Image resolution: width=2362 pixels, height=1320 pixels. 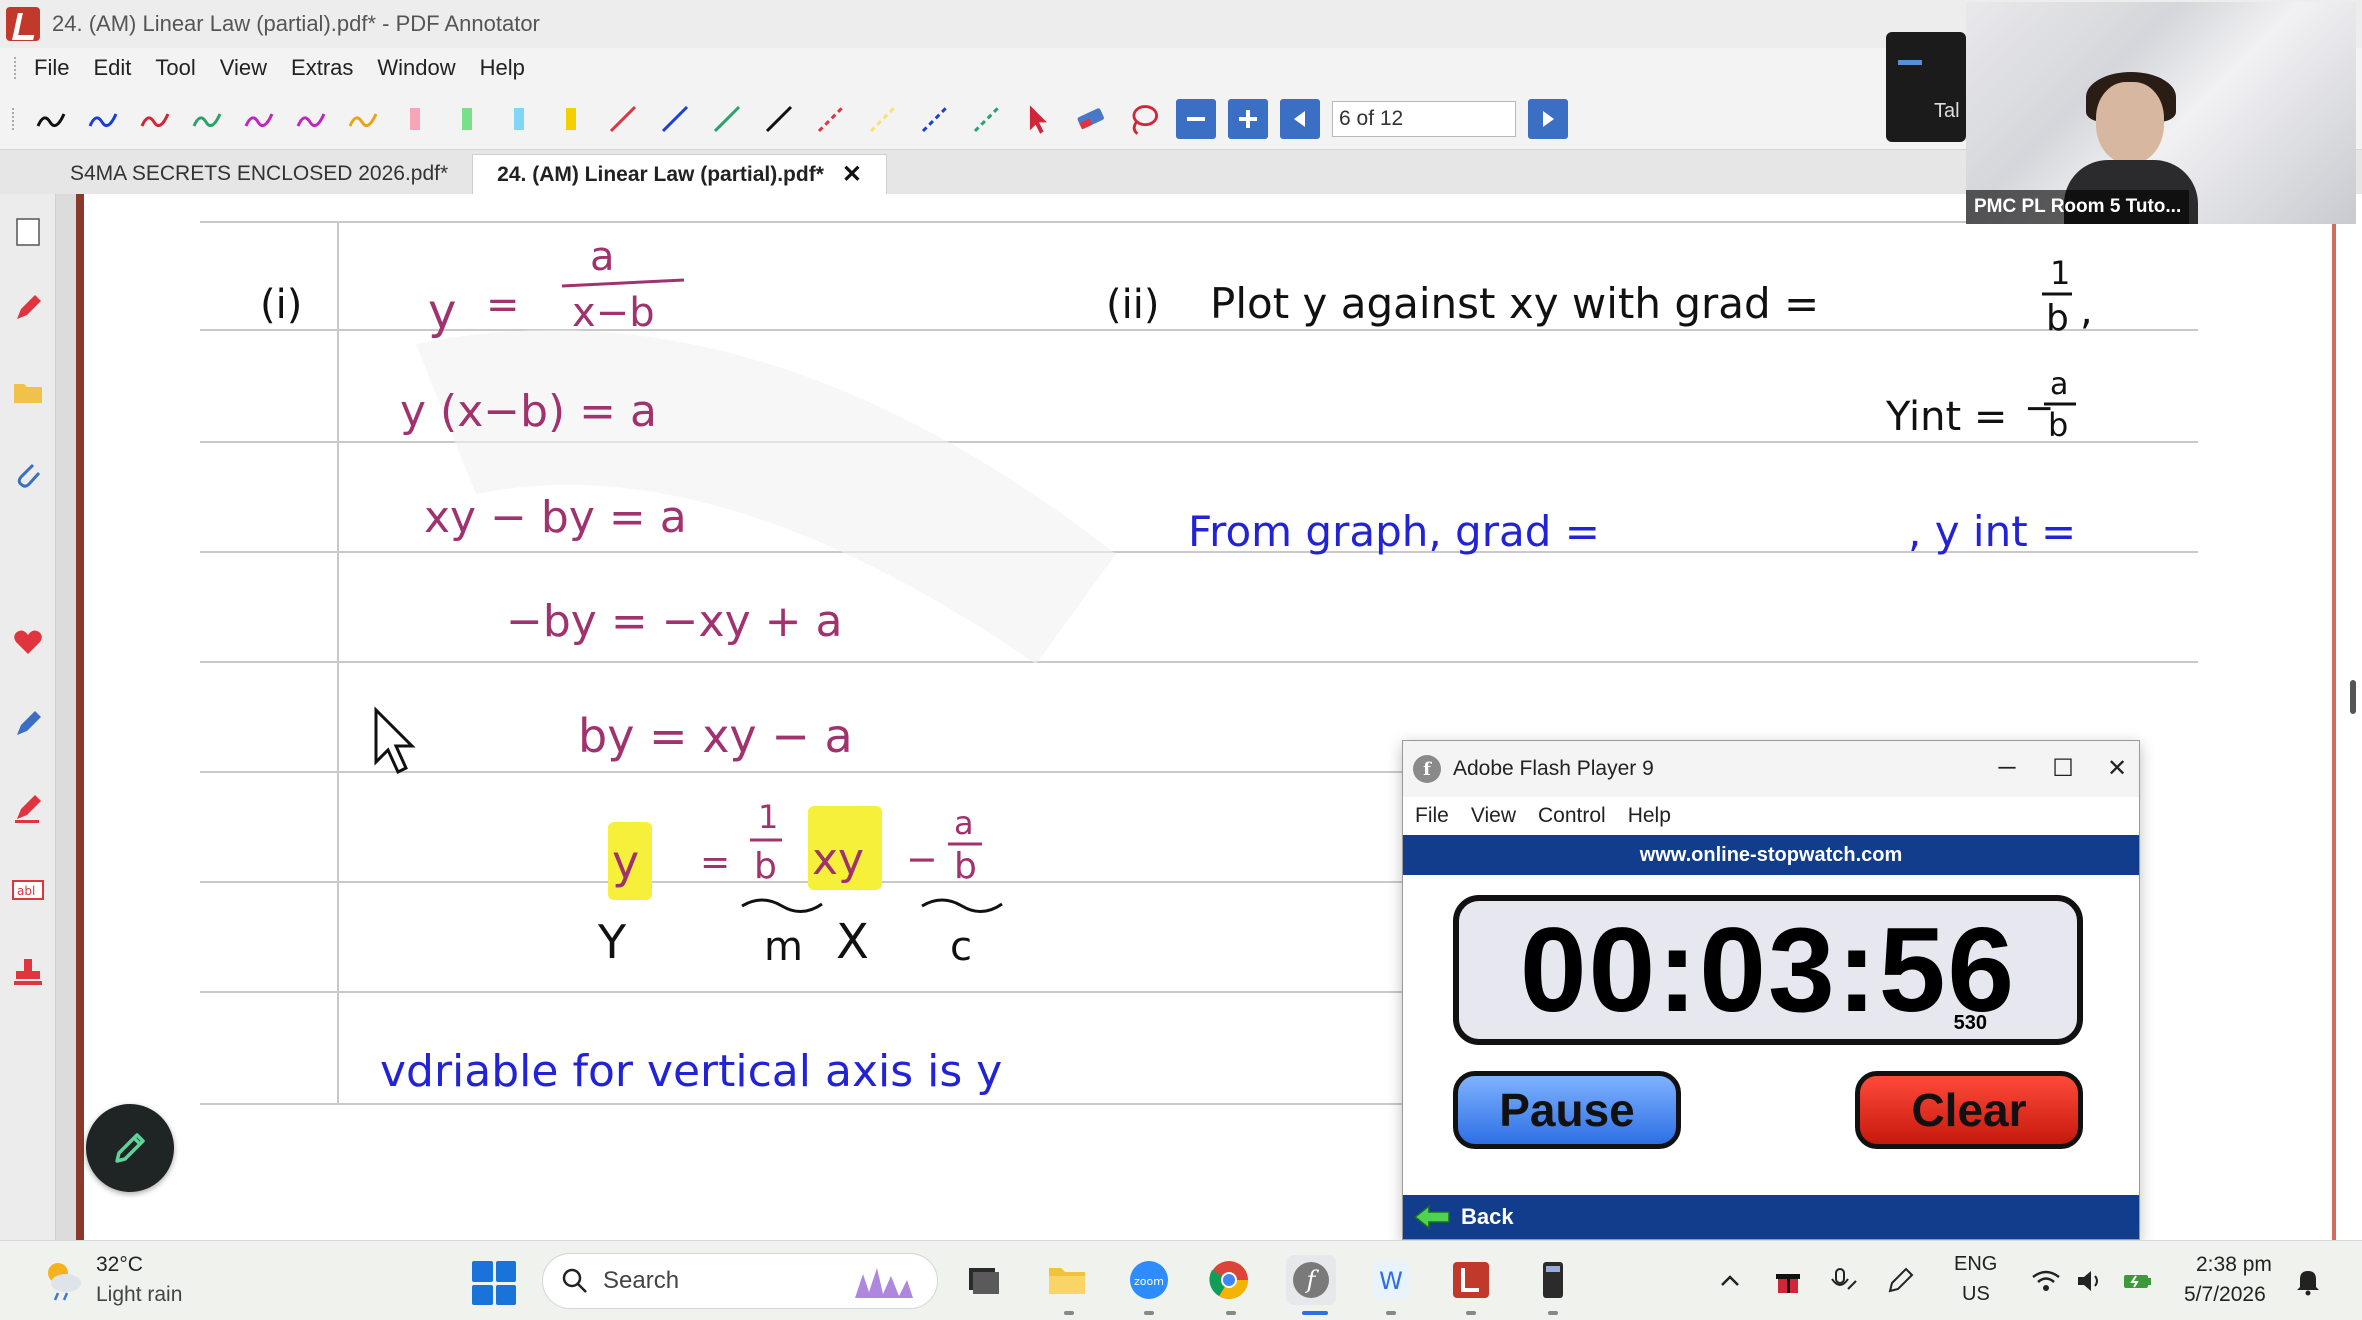 What do you see at coordinates (852, 174) in the screenshot?
I see `close-tab-icon: ✕` at bounding box center [852, 174].